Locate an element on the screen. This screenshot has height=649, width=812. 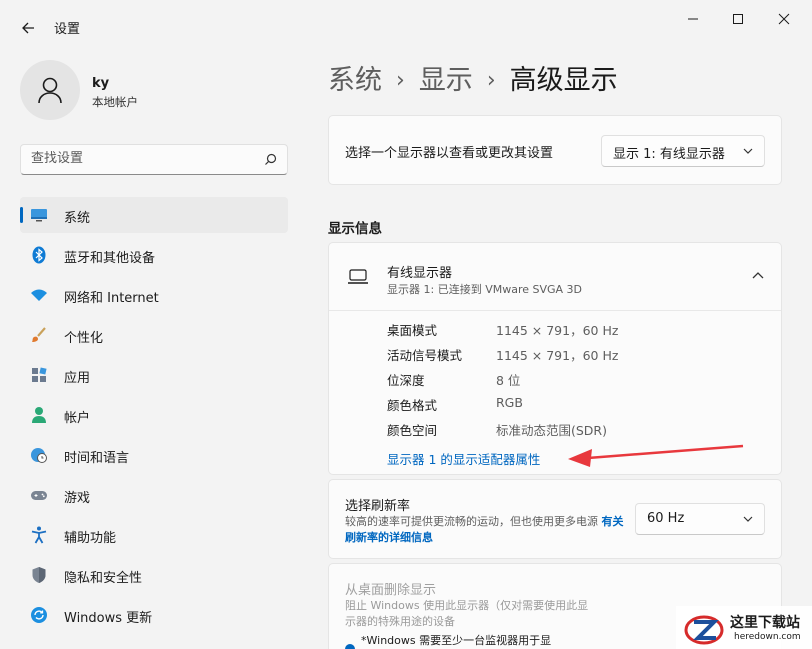
sidebar-item-accounts: 帐户 is located at coordinates (154, 415).